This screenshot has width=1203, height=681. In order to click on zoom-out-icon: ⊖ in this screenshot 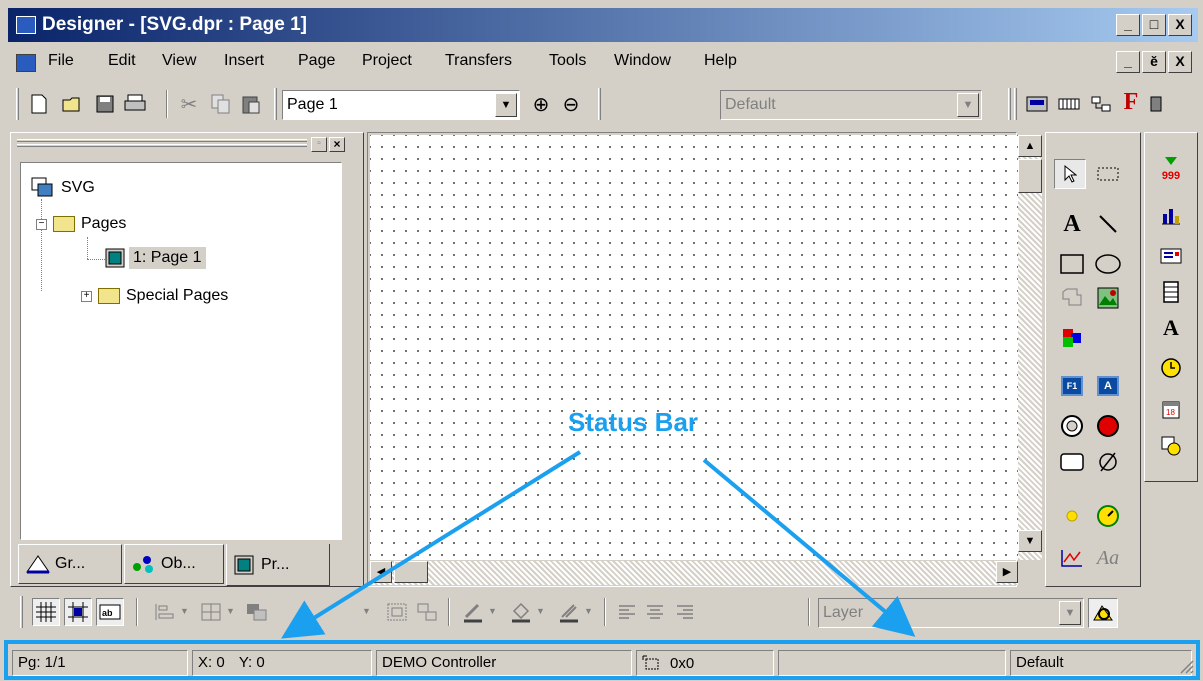, I will do `click(571, 104)`.